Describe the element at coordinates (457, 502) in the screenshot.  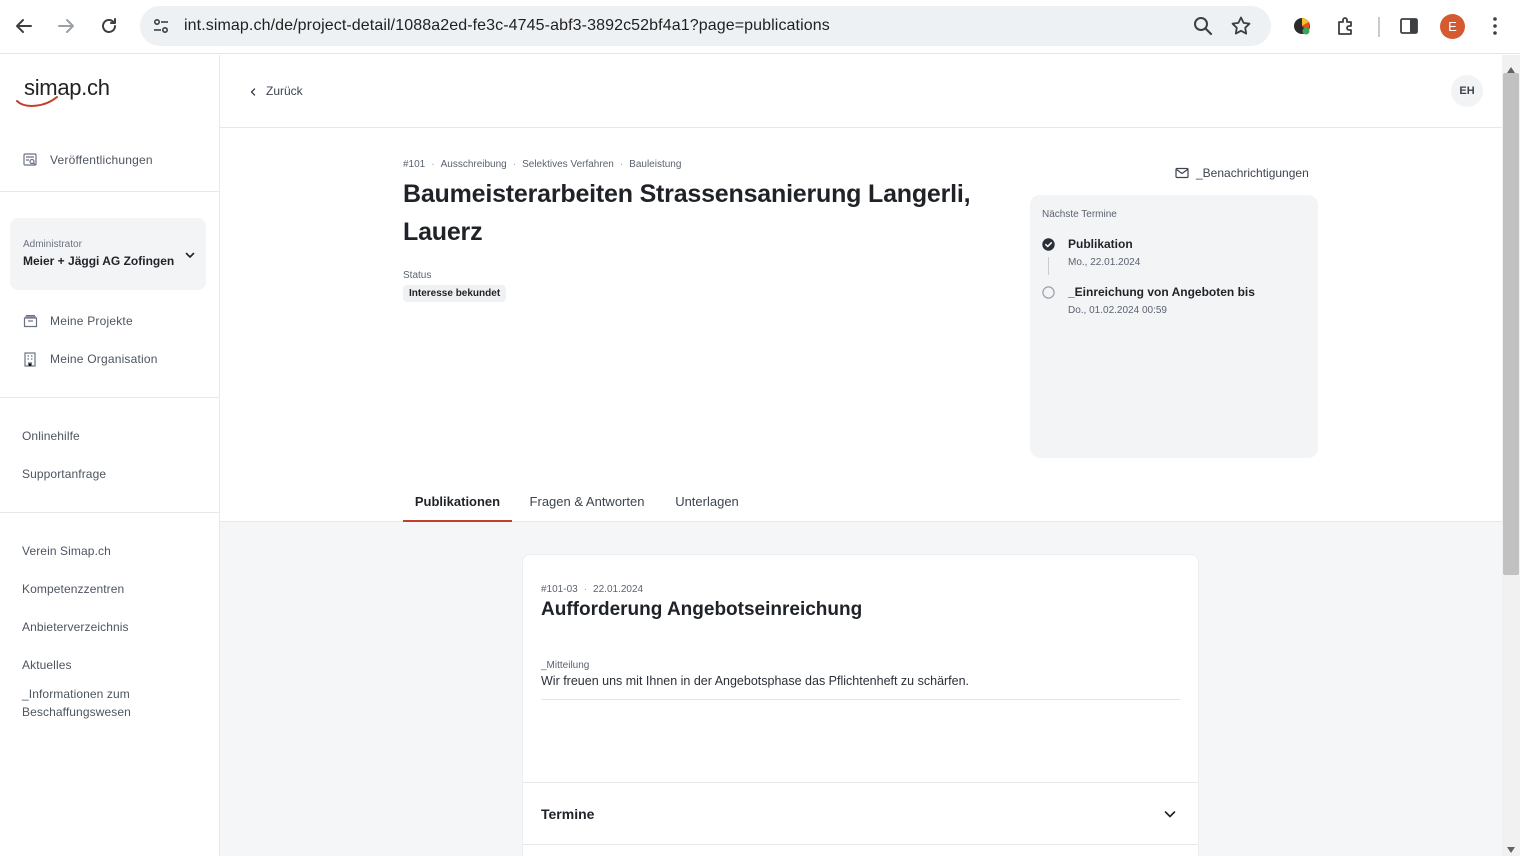
I see `tab-publikationen: Publikationen` at that location.